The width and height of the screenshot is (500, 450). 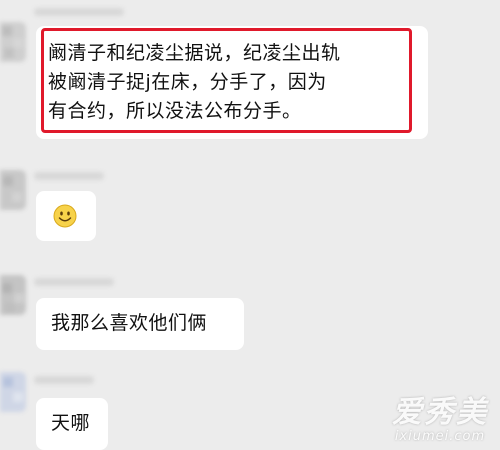 I want to click on watermark-logo-text: 爱秀美, so click(x=440, y=412).